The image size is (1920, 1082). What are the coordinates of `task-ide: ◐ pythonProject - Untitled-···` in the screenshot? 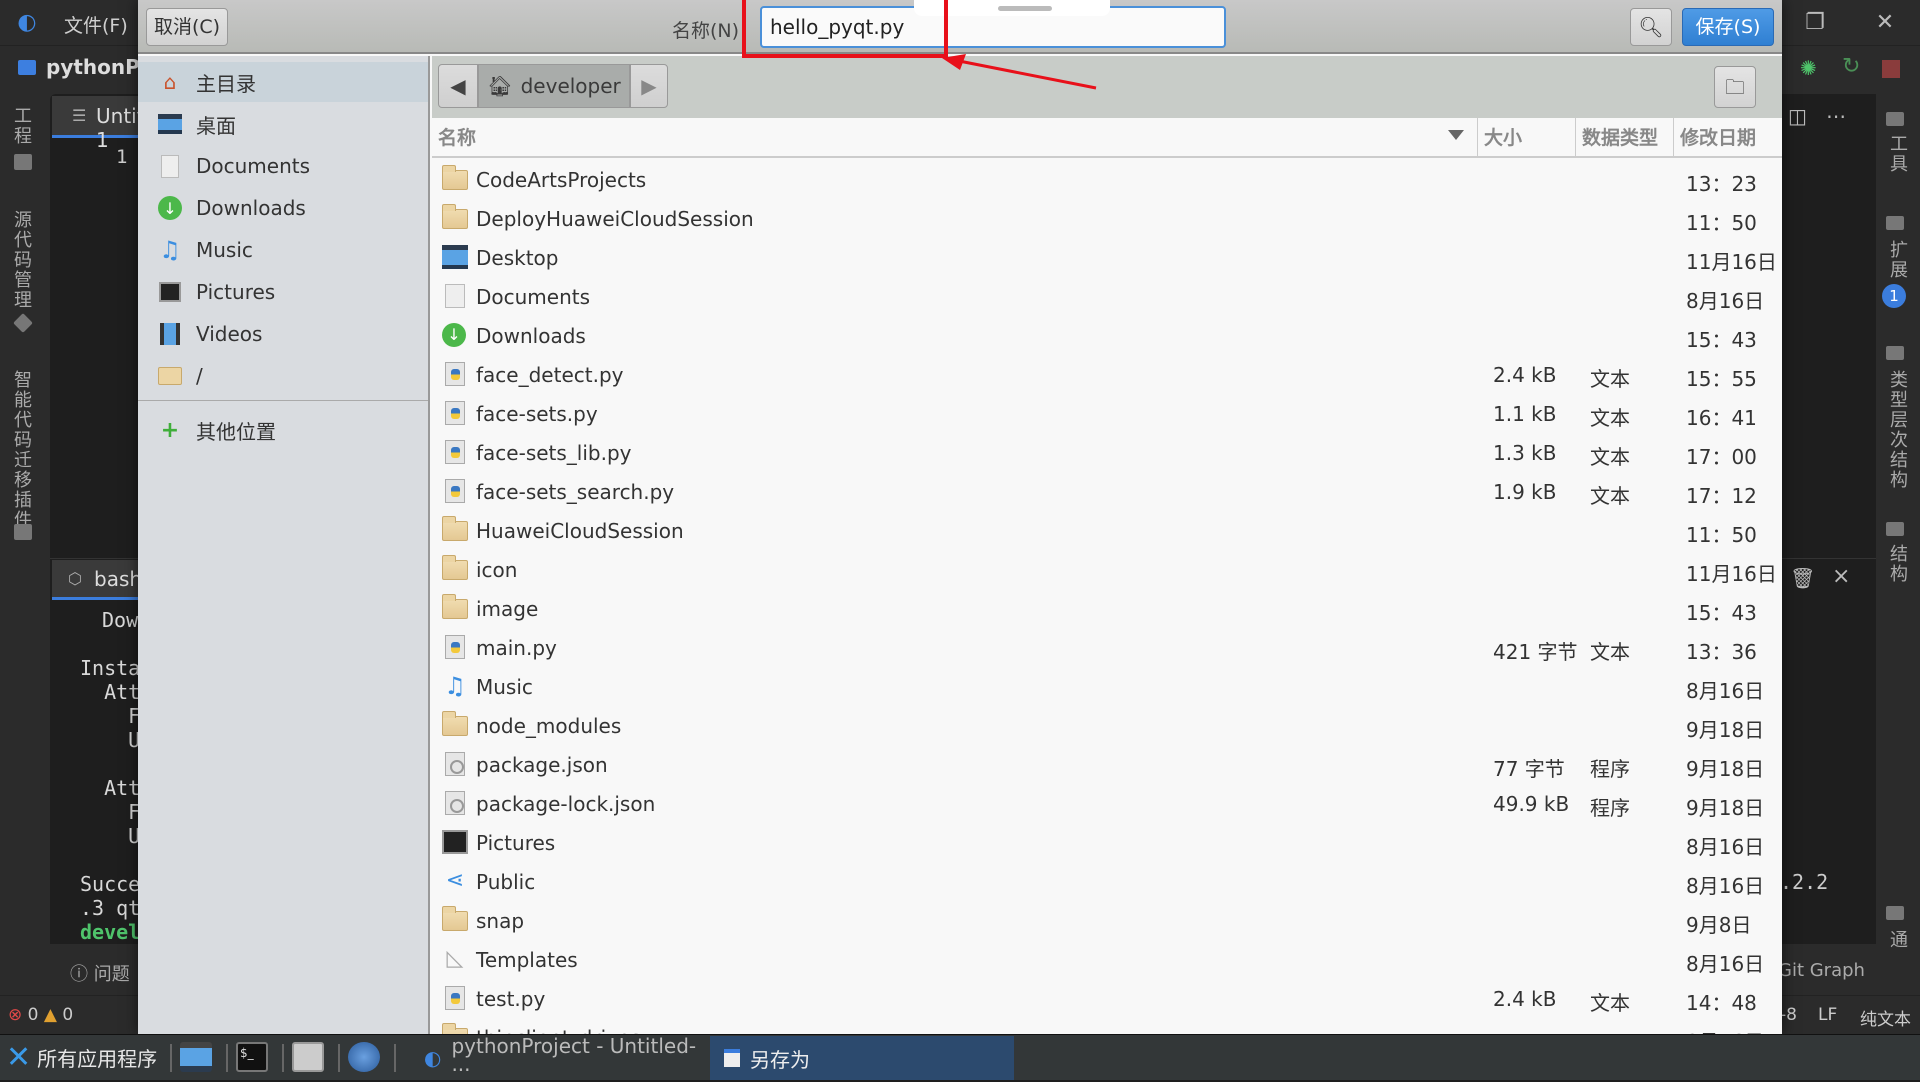 It's located at (560, 1058).